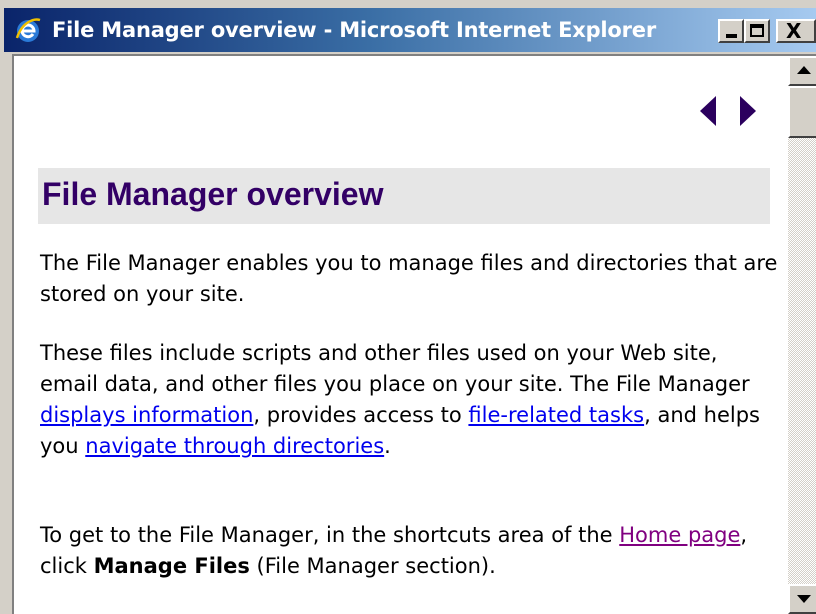 The width and height of the screenshot is (816, 614). I want to click on next-topic-arrow-icon, so click(748, 111).